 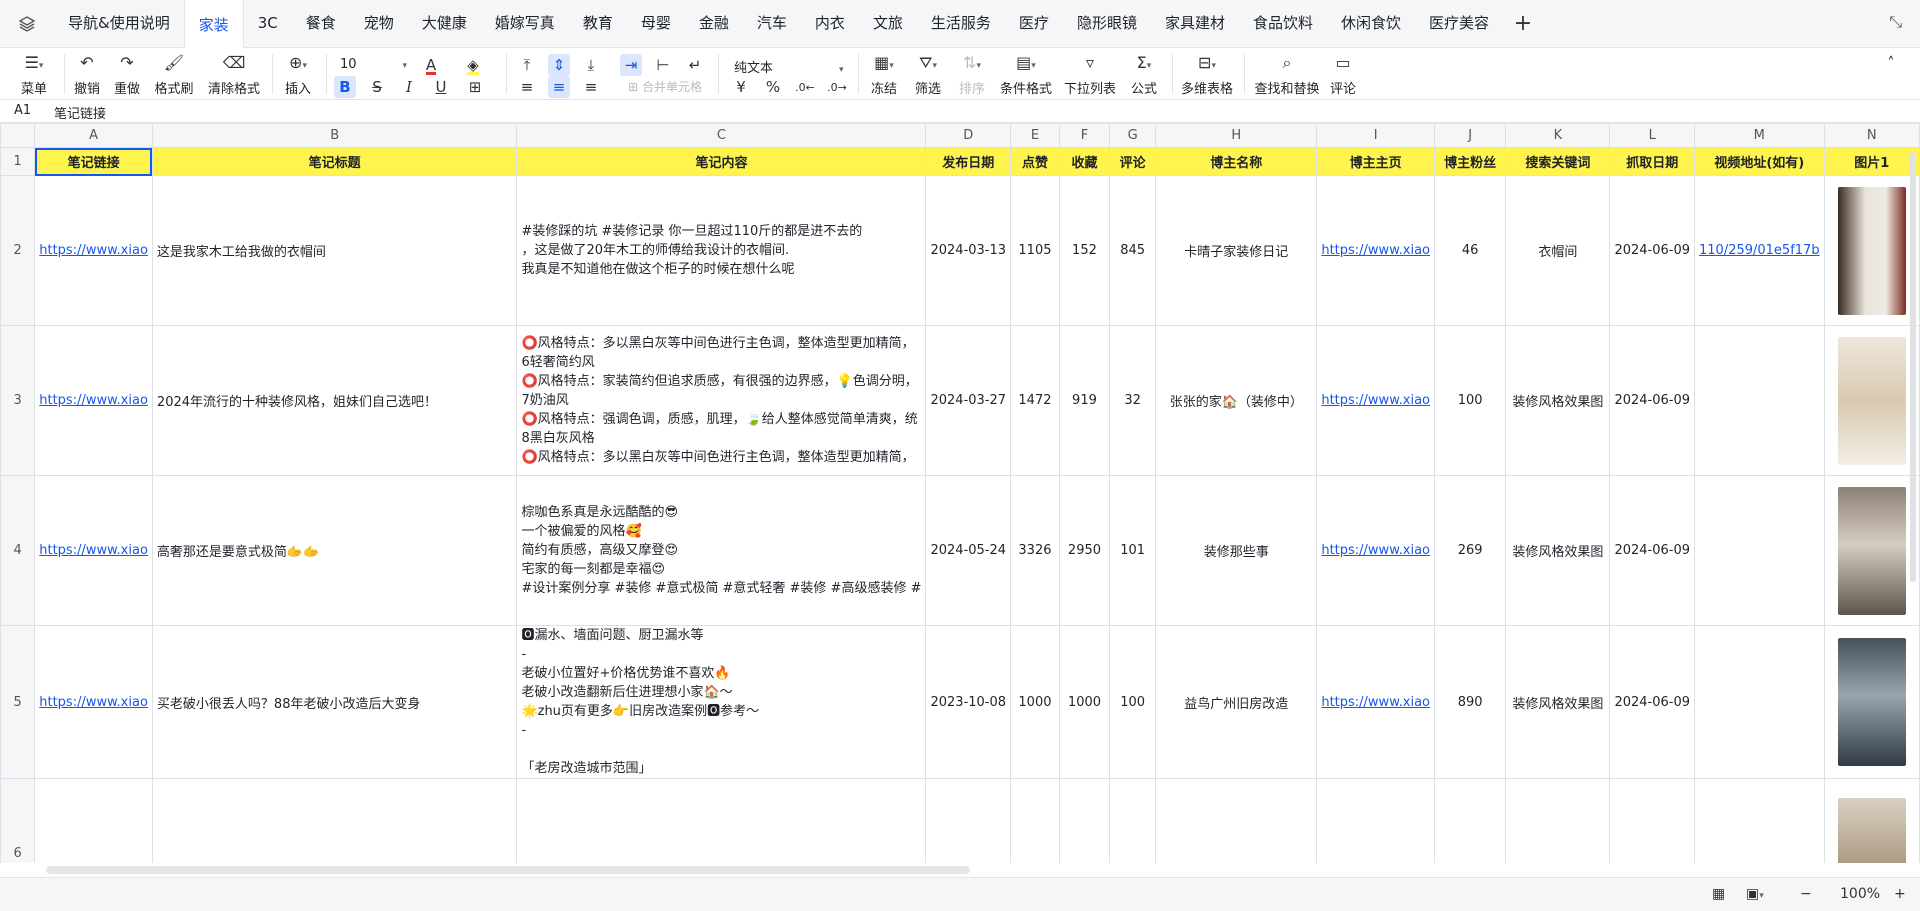 I want to click on zoom-in-icon: +, so click(x=1900, y=894).